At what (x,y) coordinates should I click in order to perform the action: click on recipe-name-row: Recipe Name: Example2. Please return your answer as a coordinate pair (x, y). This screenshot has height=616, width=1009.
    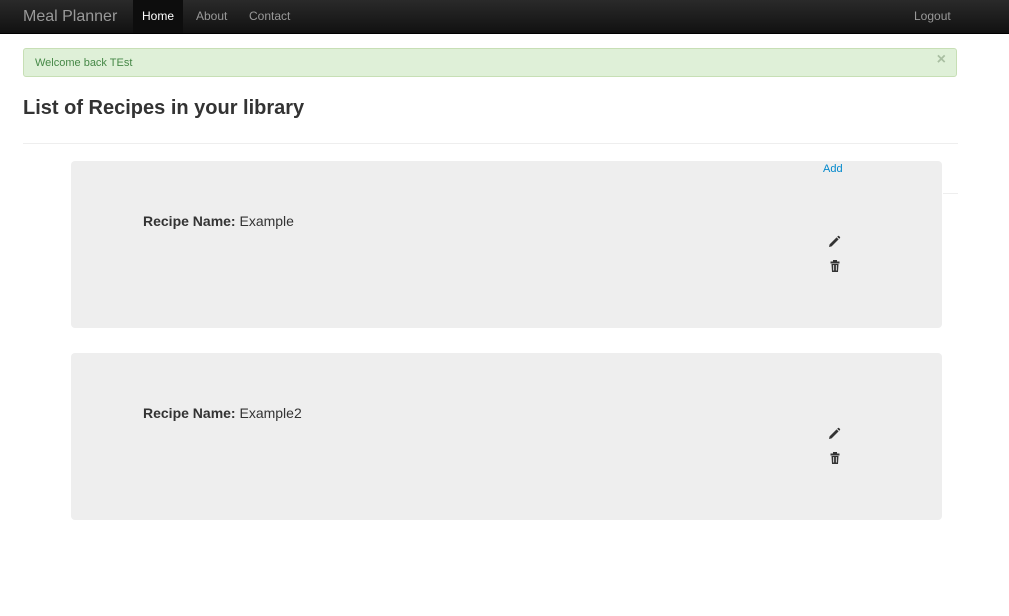
    Looking at the image, I should click on (222, 413).